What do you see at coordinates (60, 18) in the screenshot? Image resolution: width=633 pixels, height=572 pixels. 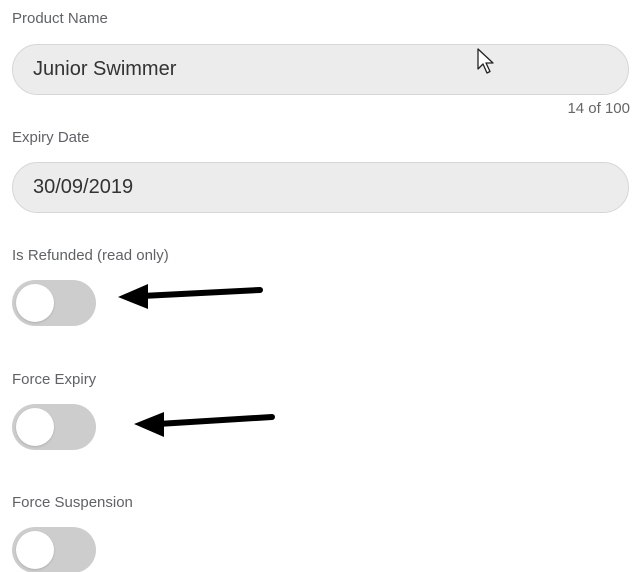 I see `product-name-label: Product Name` at bounding box center [60, 18].